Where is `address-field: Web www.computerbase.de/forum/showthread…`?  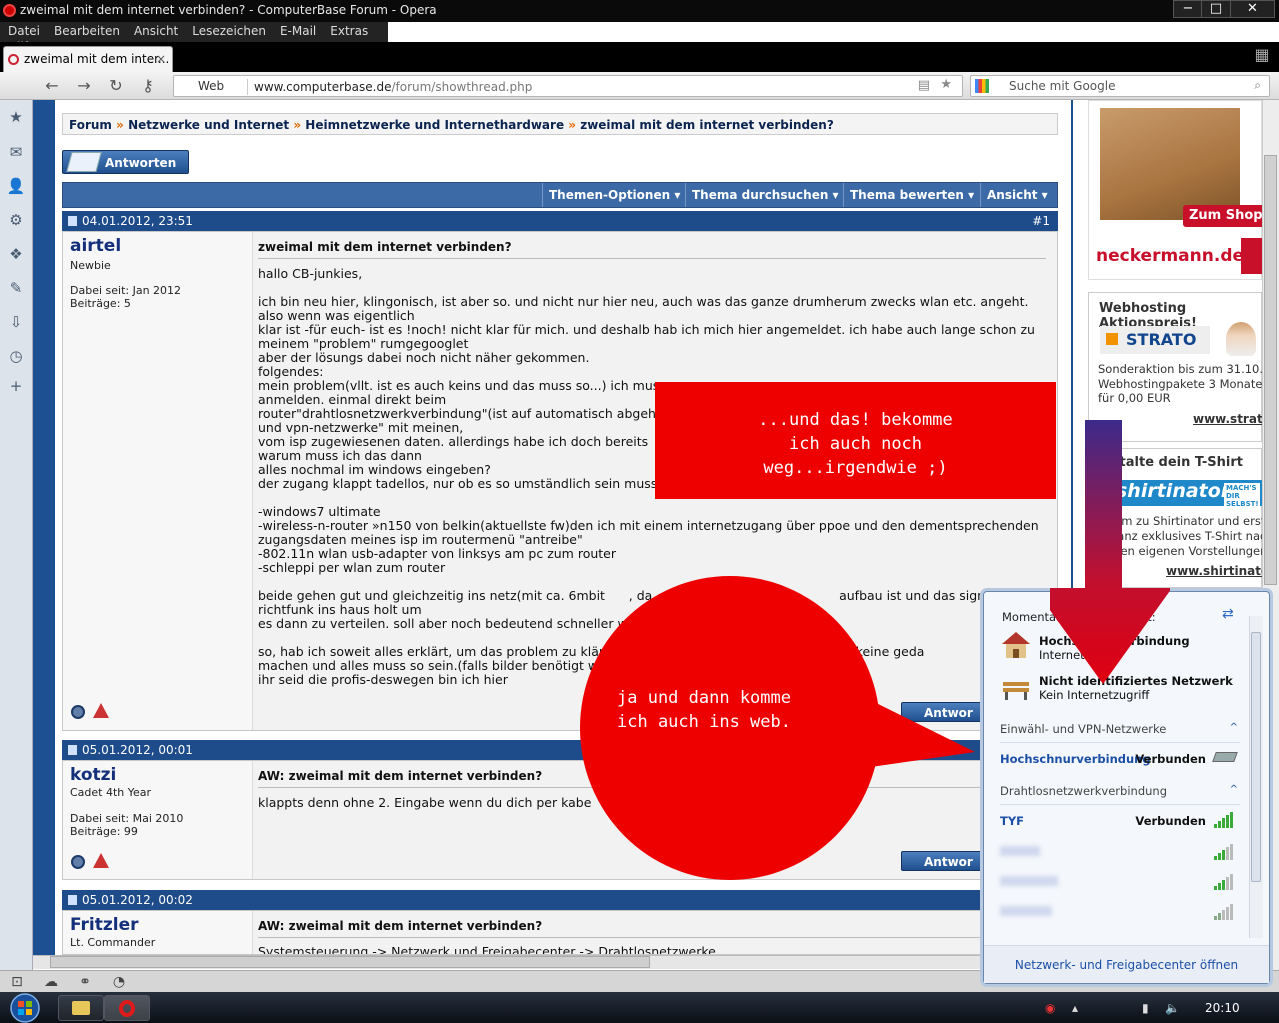 address-field: Web www.computerbase.de/forum/showthread… is located at coordinates (568, 86).